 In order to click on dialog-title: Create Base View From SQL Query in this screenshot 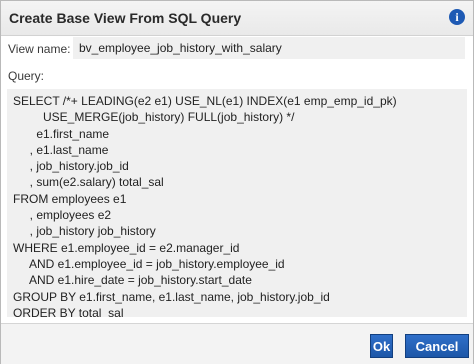, I will do `click(125, 18)`.